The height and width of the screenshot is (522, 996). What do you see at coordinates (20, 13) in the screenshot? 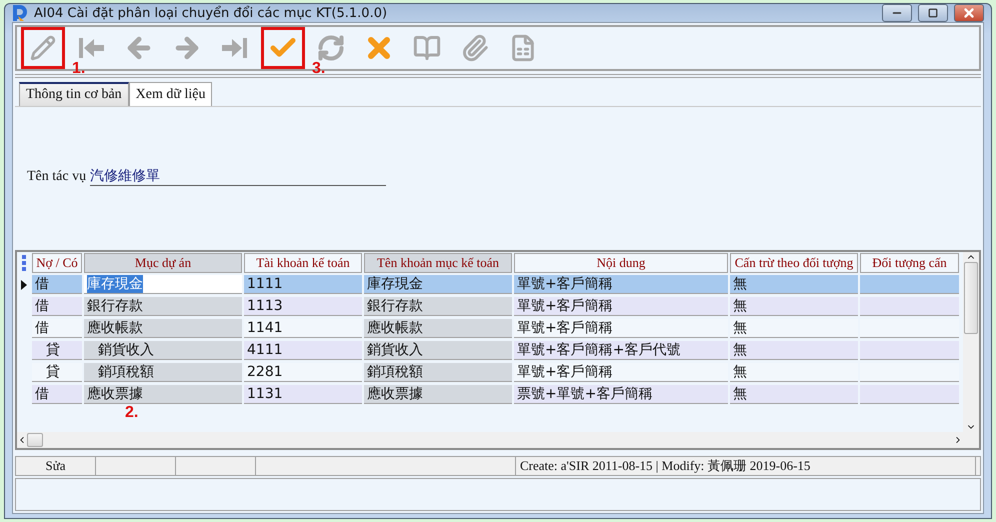
I see `app-logo-icon` at bounding box center [20, 13].